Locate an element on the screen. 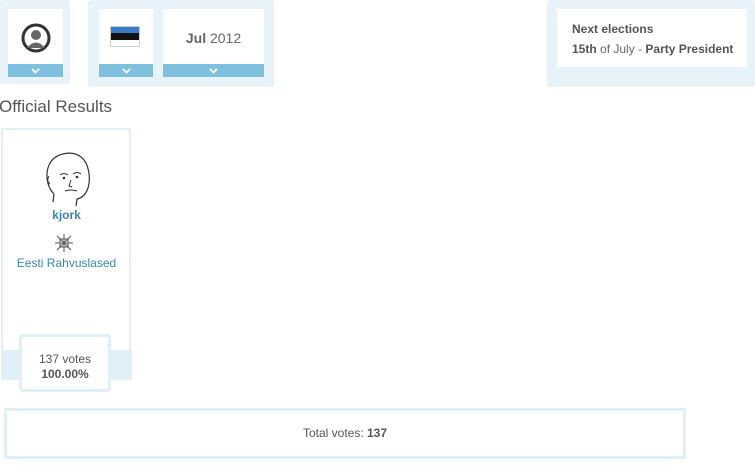  country-box is located at coordinates (126, 37).